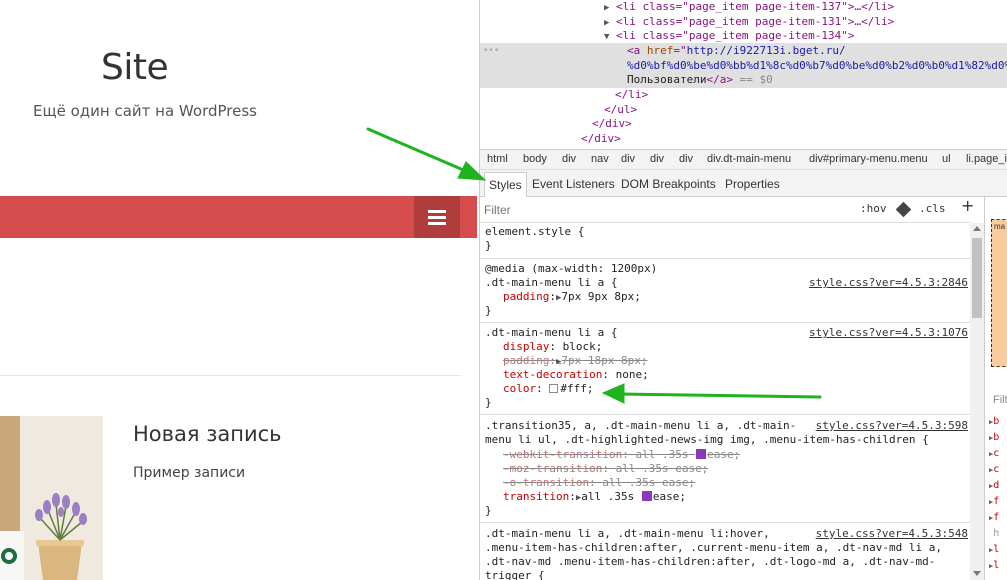  I want to click on property-name: transition, so click(536, 496).